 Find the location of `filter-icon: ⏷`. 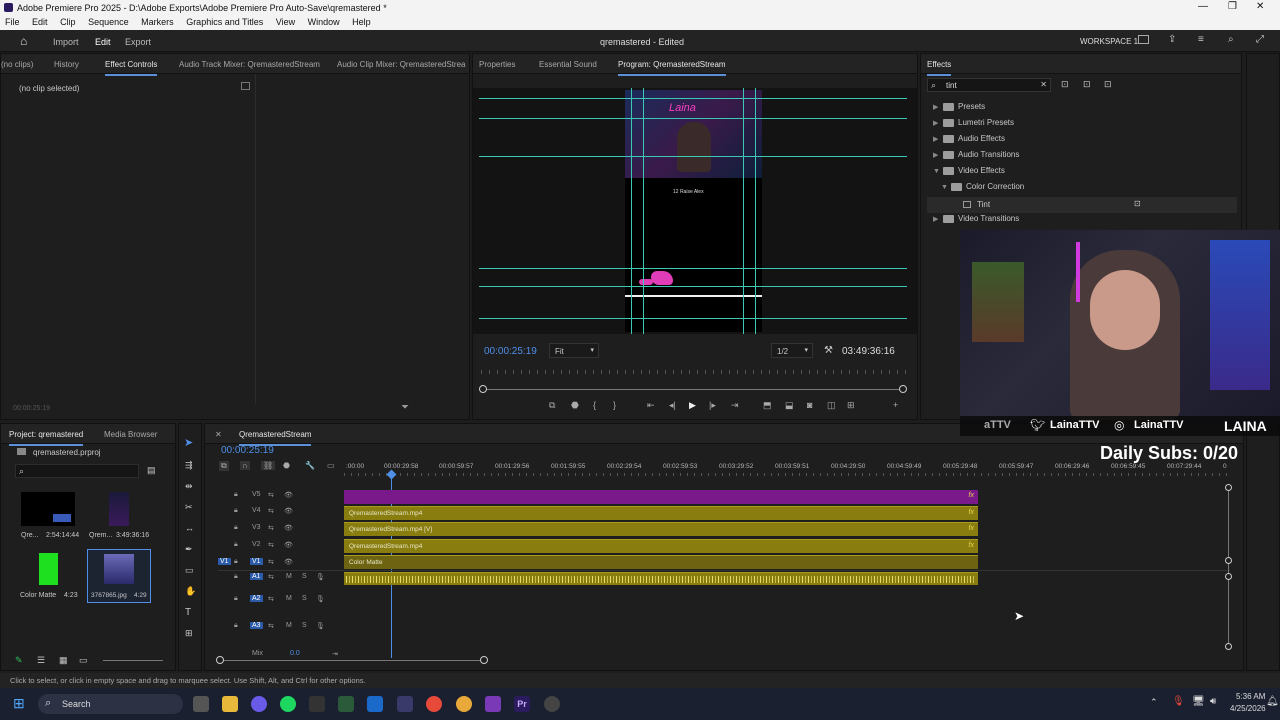

filter-icon: ⏷ is located at coordinates (405, 407).